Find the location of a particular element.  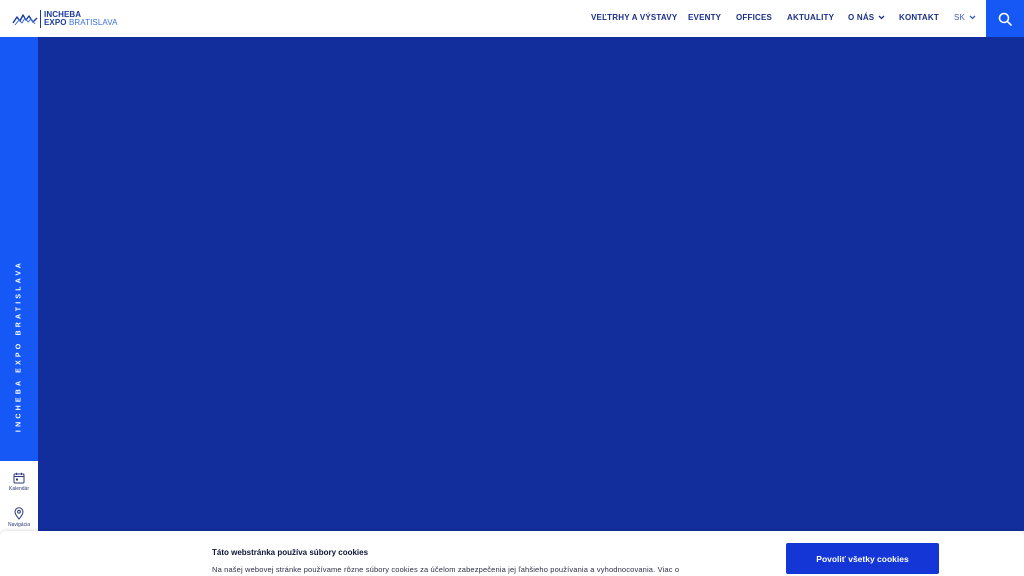

map-pin-icon is located at coordinates (19, 513).